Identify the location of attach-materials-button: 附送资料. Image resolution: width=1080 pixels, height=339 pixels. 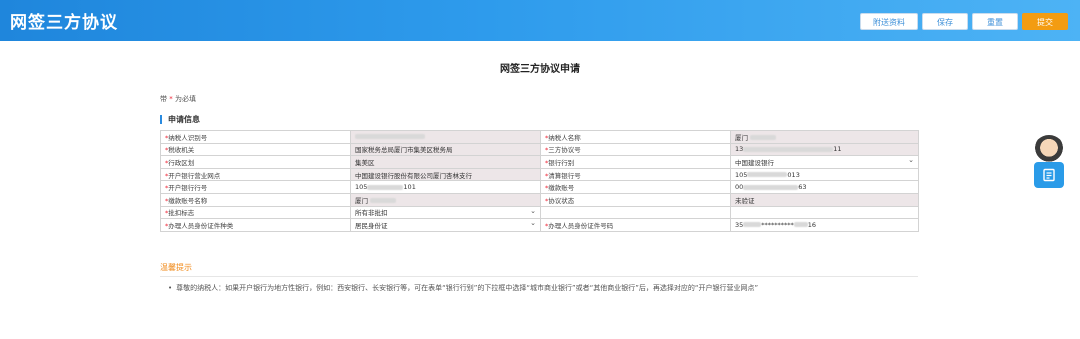
(889, 21).